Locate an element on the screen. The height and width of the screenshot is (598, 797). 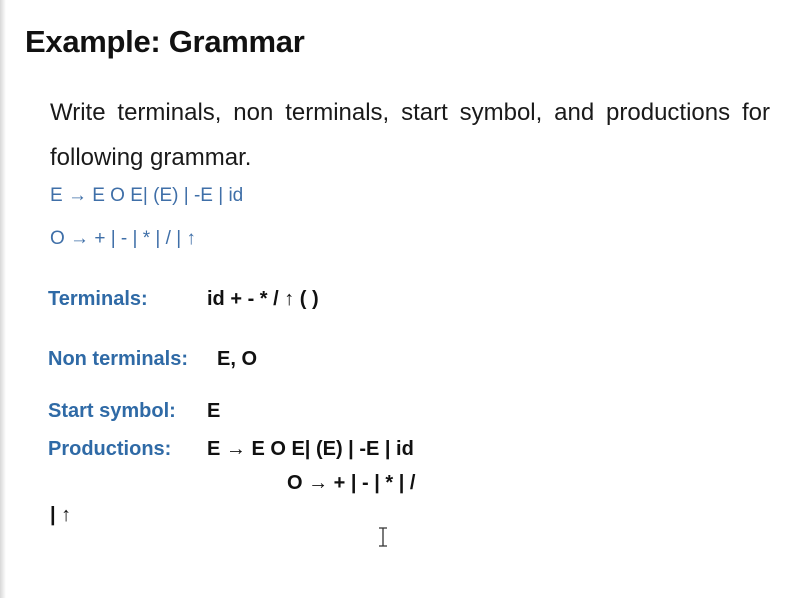
start-symbol-label: Start symbol: is located at coordinates (112, 411).